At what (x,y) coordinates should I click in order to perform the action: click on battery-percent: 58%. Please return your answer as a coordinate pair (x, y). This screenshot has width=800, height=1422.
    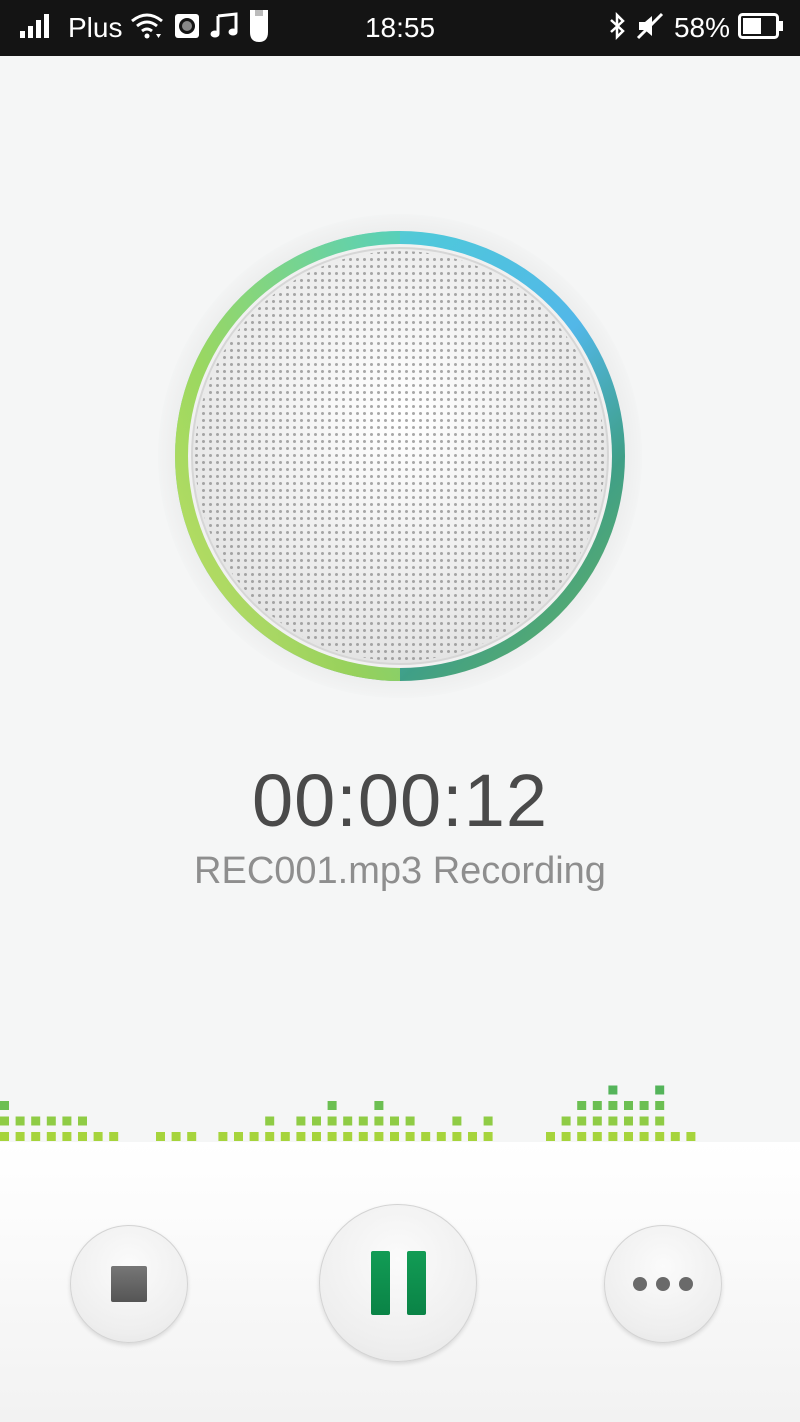
    Looking at the image, I should click on (701, 27).